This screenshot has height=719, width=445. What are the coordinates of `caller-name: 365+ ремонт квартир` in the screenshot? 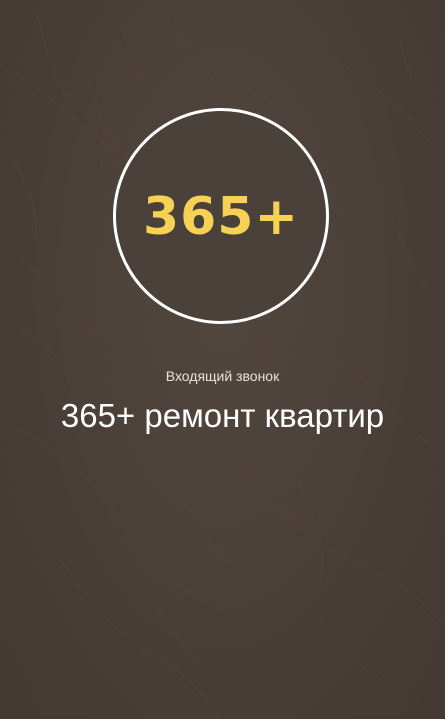 It's located at (222, 415).